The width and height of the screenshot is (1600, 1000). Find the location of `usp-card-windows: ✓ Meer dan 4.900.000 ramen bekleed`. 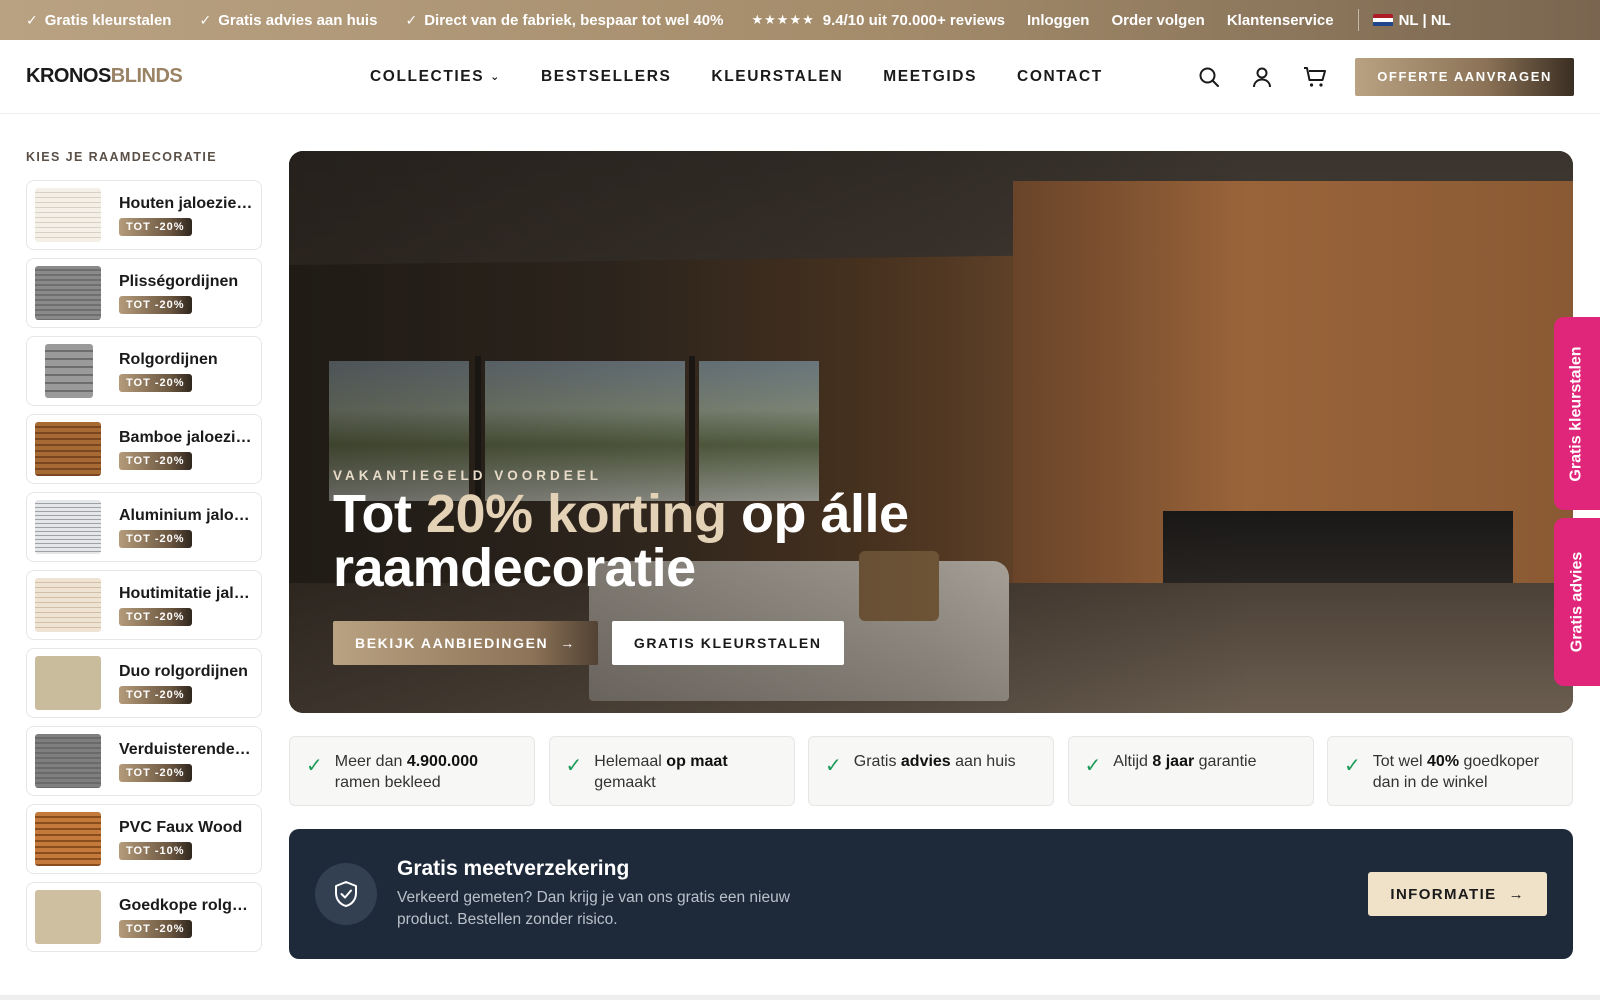

usp-card-windows: ✓ Meer dan 4.900.000 ramen bekleed is located at coordinates (412, 771).